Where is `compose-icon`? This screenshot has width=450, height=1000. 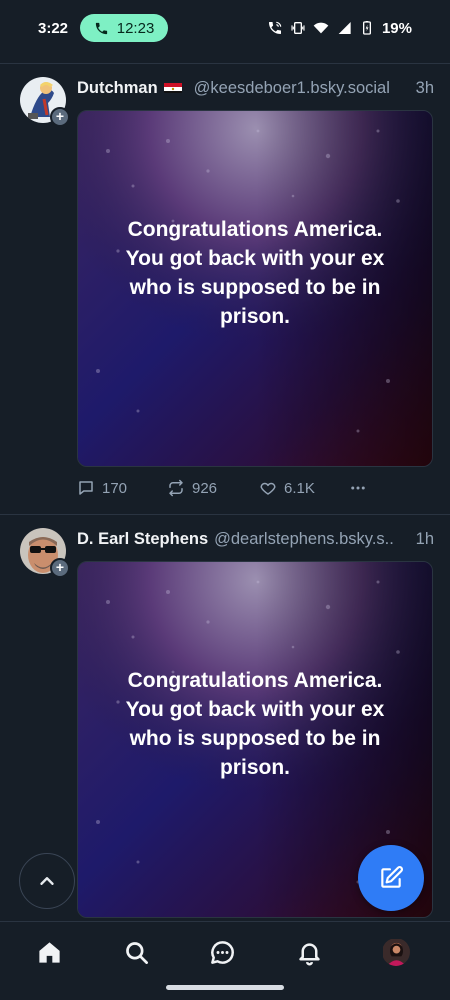
compose-icon is located at coordinates (392, 877).